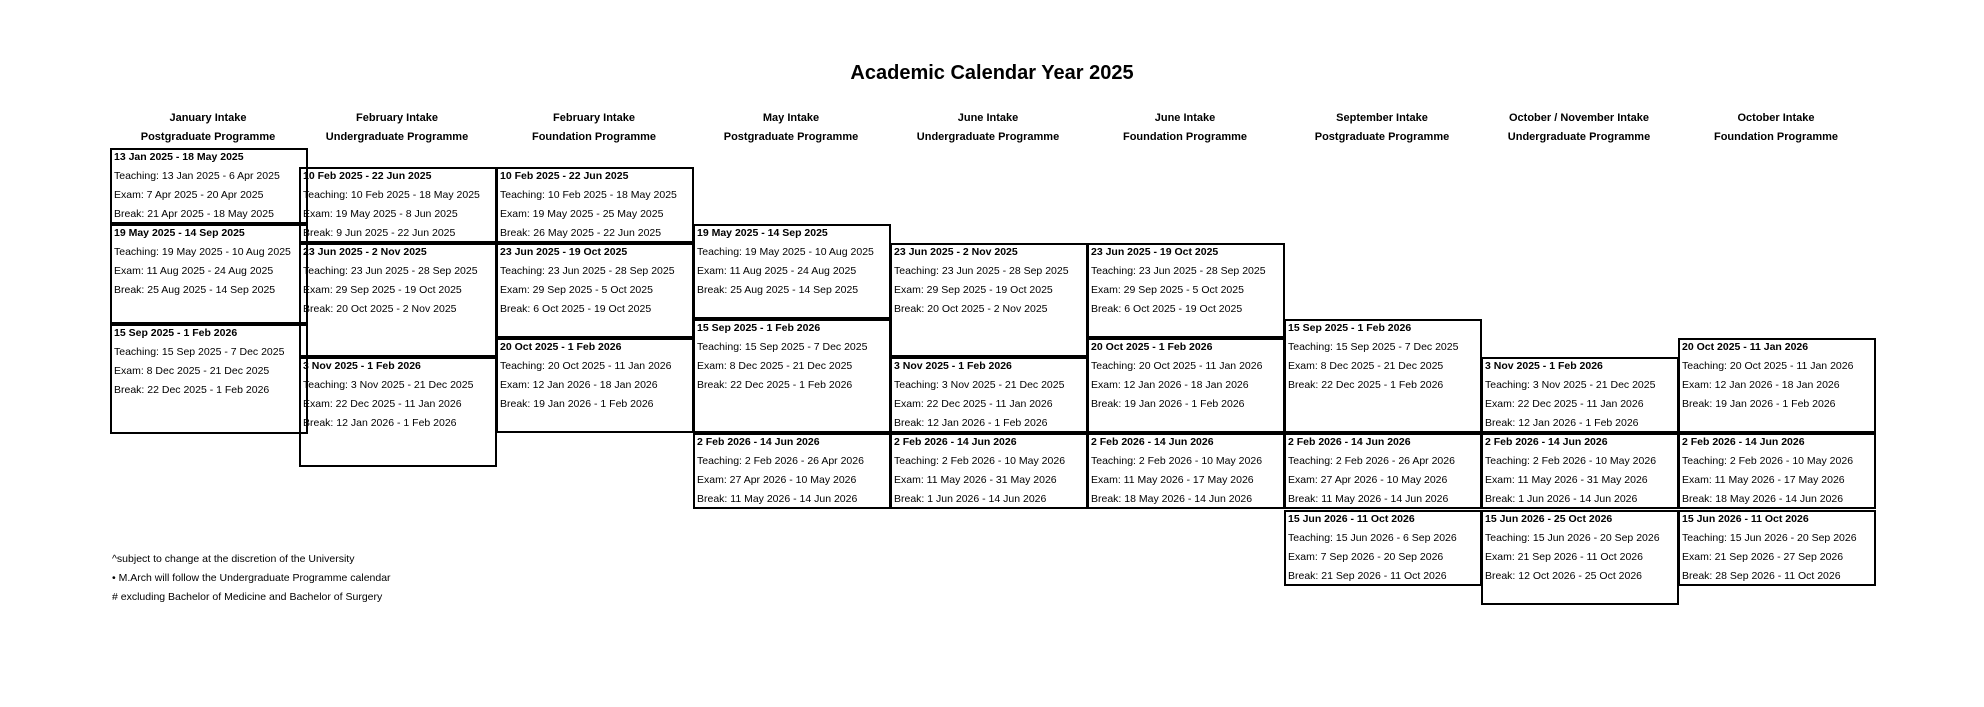 This screenshot has width=1984, height=707. What do you see at coordinates (380, 423) in the screenshot?
I see `term-detail-line: Break: 12 Jan 2026 - 1 Feb 2026` at bounding box center [380, 423].